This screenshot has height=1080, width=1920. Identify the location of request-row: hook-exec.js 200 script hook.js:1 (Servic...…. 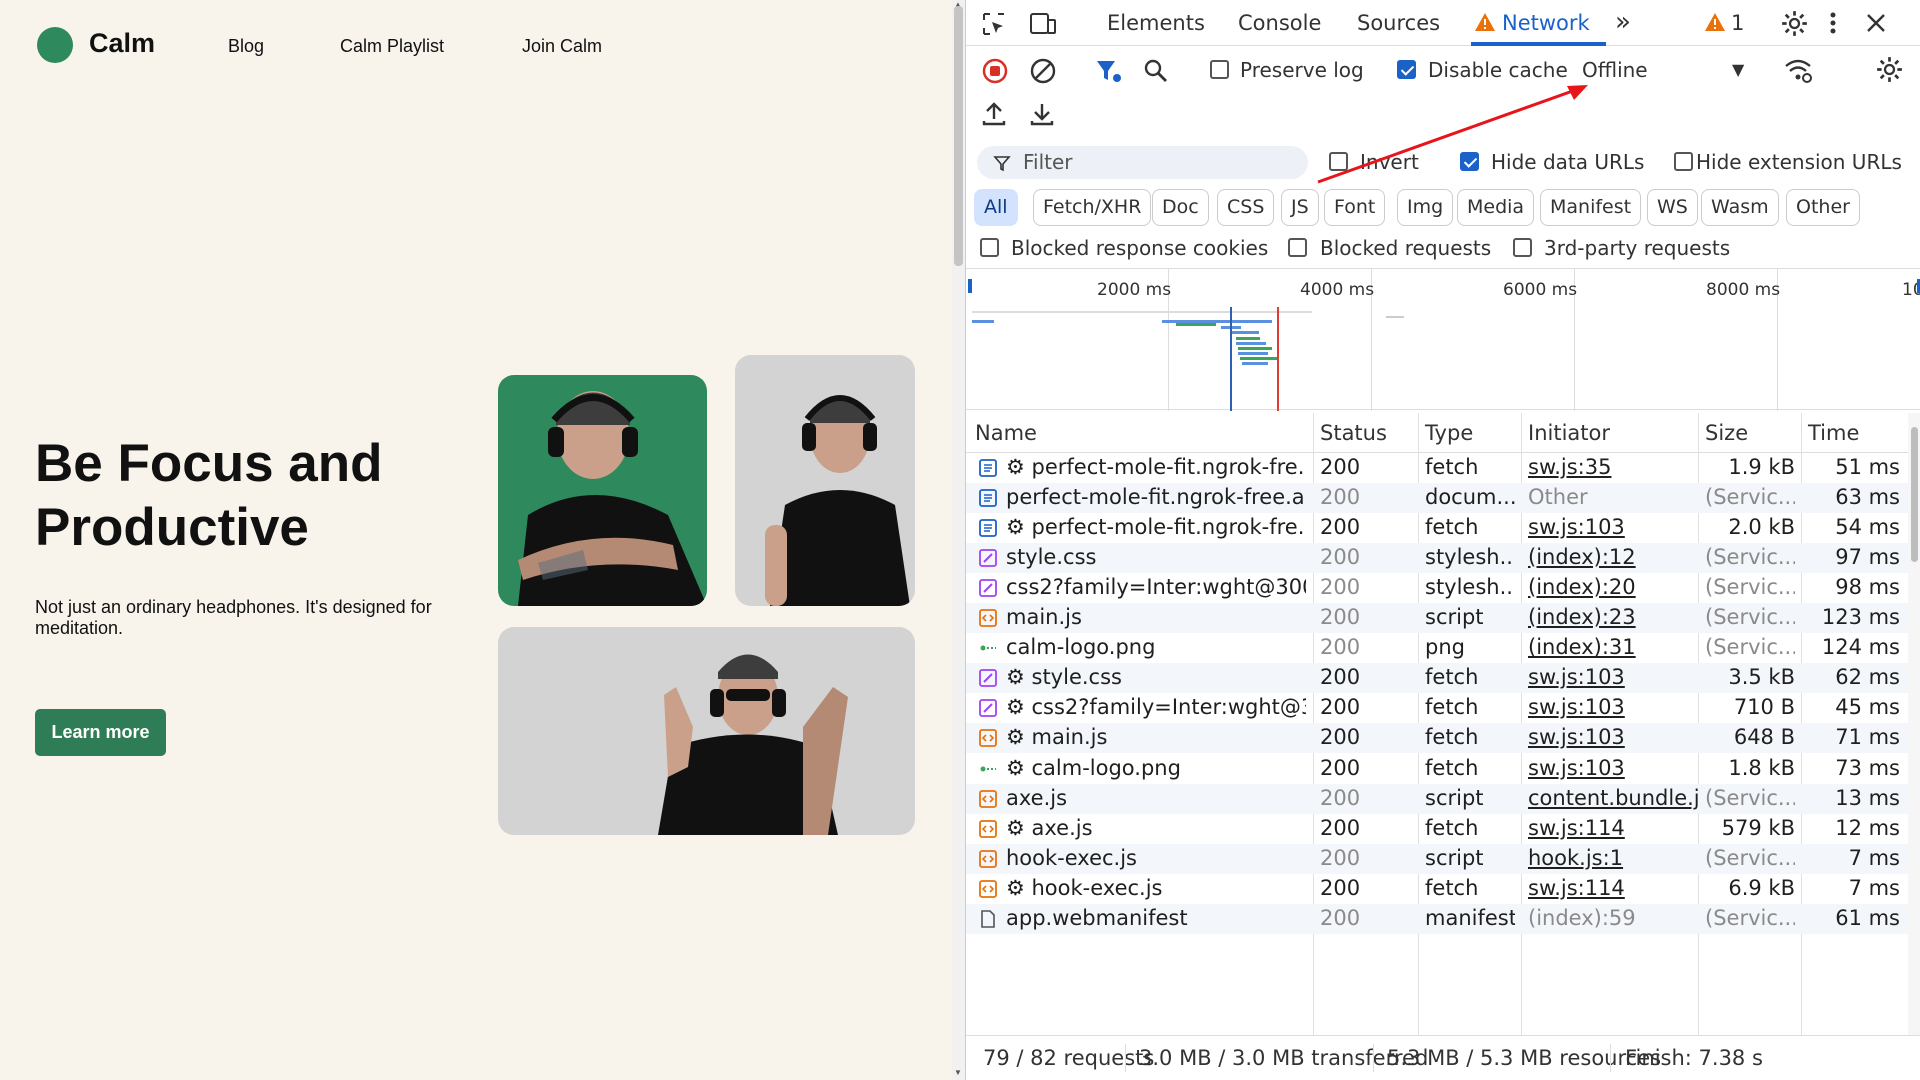
(1437, 858).